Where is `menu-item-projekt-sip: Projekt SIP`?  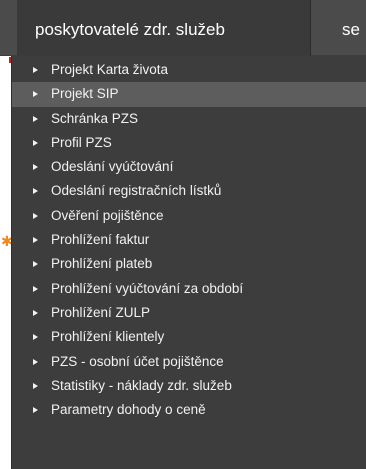 menu-item-projekt-sip: Projekt SIP is located at coordinates (189, 94).